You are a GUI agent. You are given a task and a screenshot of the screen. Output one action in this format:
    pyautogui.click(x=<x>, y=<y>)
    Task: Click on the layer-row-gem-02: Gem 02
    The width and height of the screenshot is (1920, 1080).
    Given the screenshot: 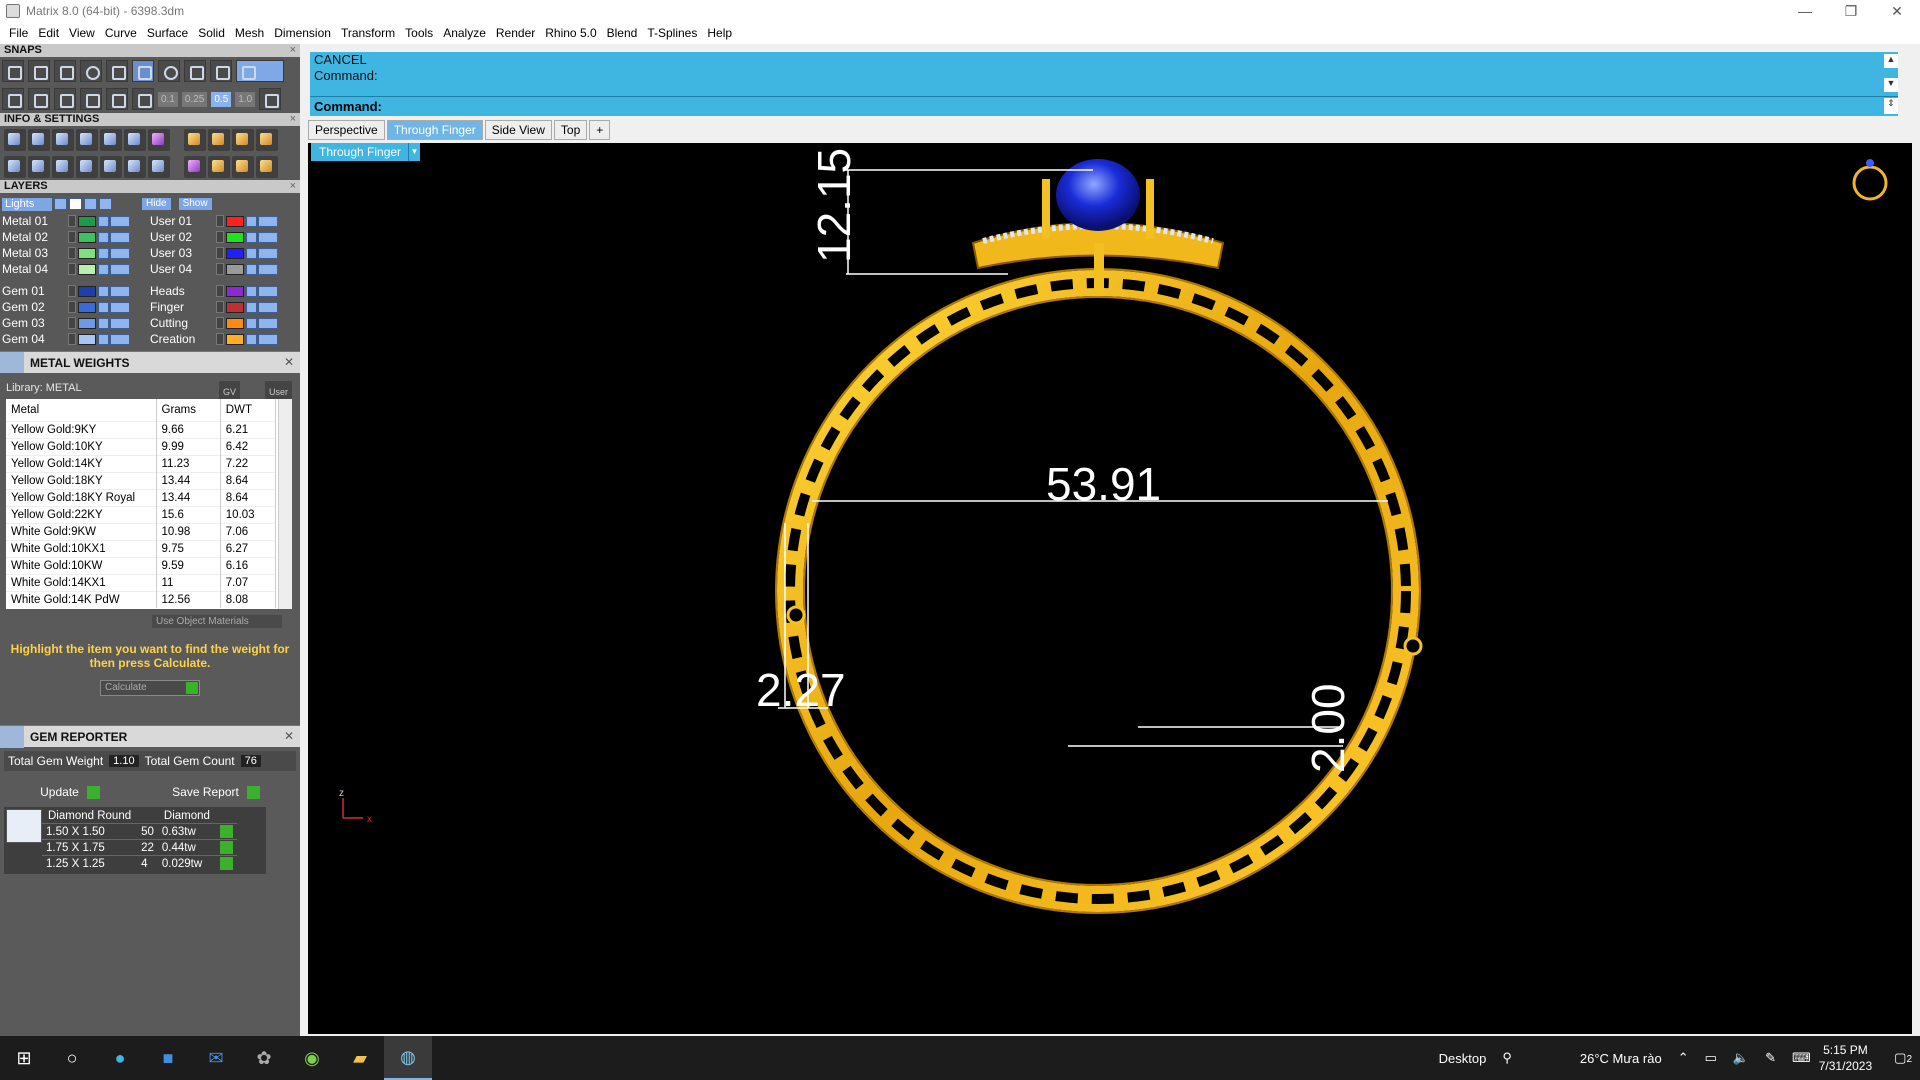 What is the action you would take?
    pyautogui.click(x=73, y=307)
    